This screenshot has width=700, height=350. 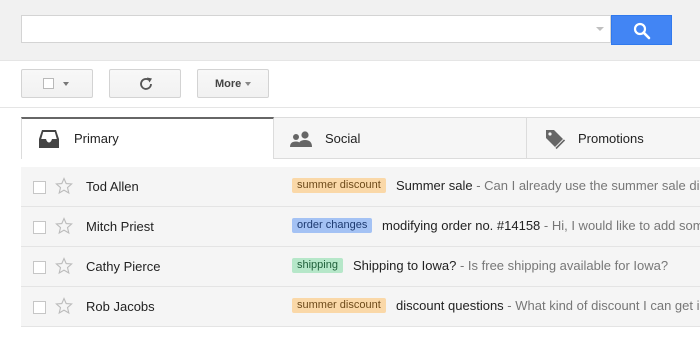 What do you see at coordinates (123, 266) in the screenshot?
I see `email-sender: Cathy Pierce` at bounding box center [123, 266].